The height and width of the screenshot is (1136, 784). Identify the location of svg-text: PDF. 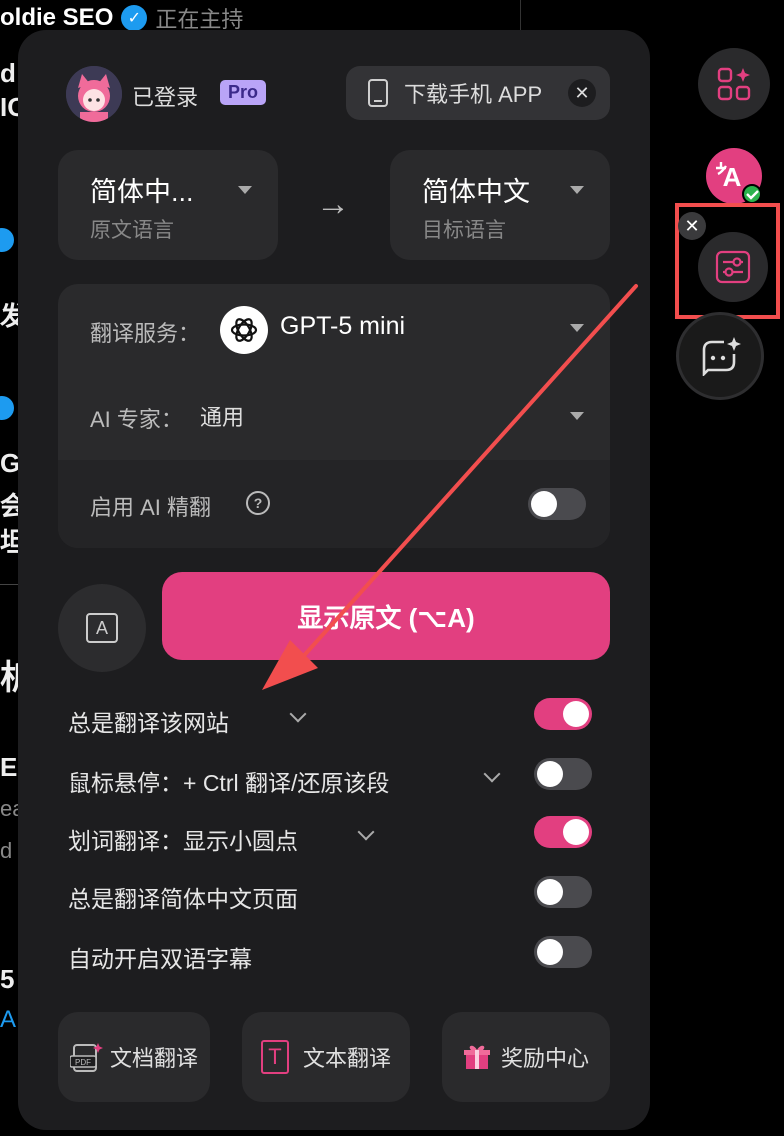
(83, 1062).